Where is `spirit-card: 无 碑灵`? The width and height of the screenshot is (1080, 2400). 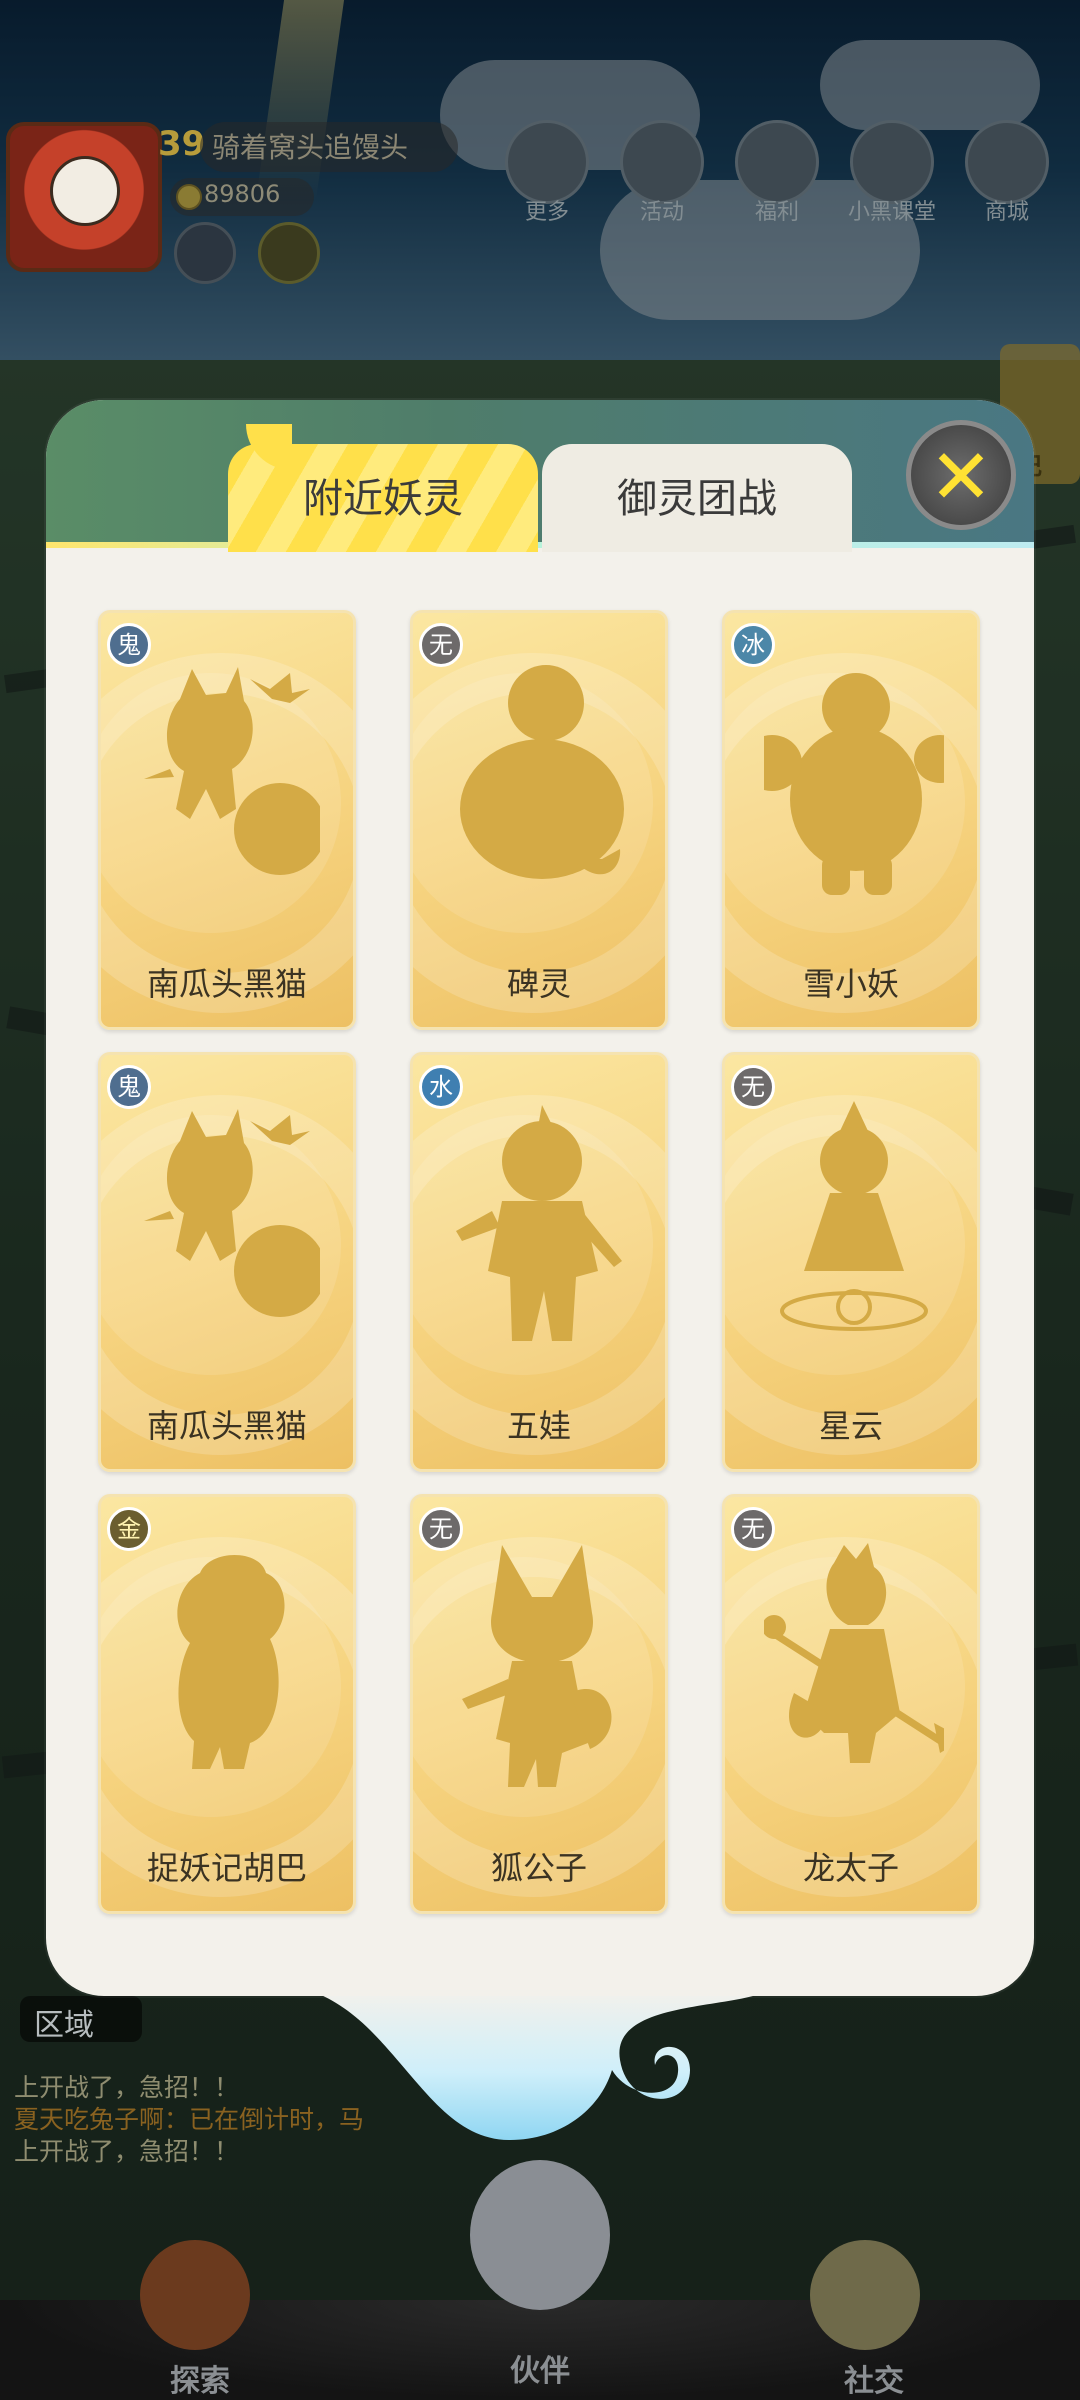
spirit-card: 无 碑灵 is located at coordinates (539, 820).